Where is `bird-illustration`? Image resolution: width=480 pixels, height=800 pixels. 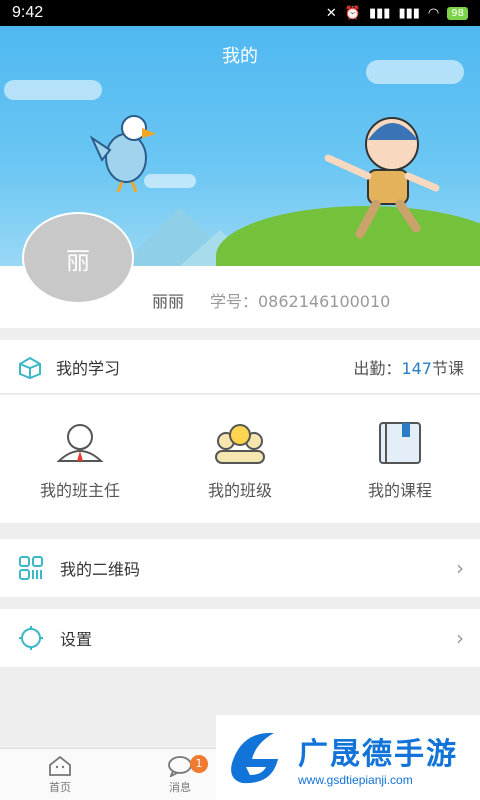
bird-illustration is located at coordinates (122, 154).